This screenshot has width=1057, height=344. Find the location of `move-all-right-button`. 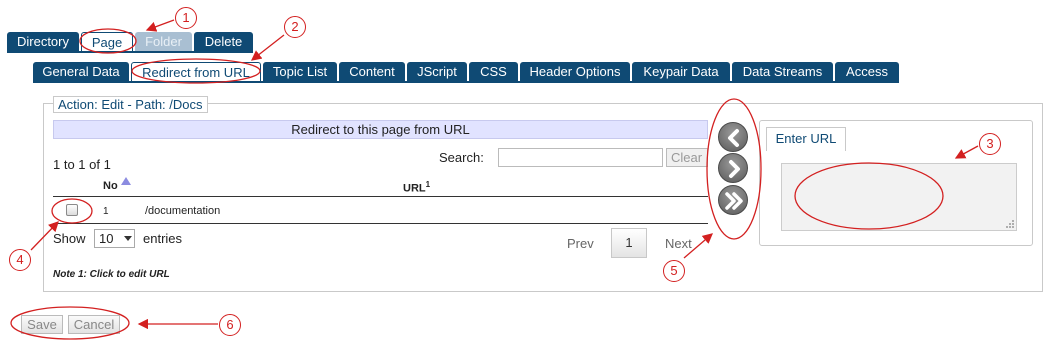

move-all-right-button is located at coordinates (733, 200).